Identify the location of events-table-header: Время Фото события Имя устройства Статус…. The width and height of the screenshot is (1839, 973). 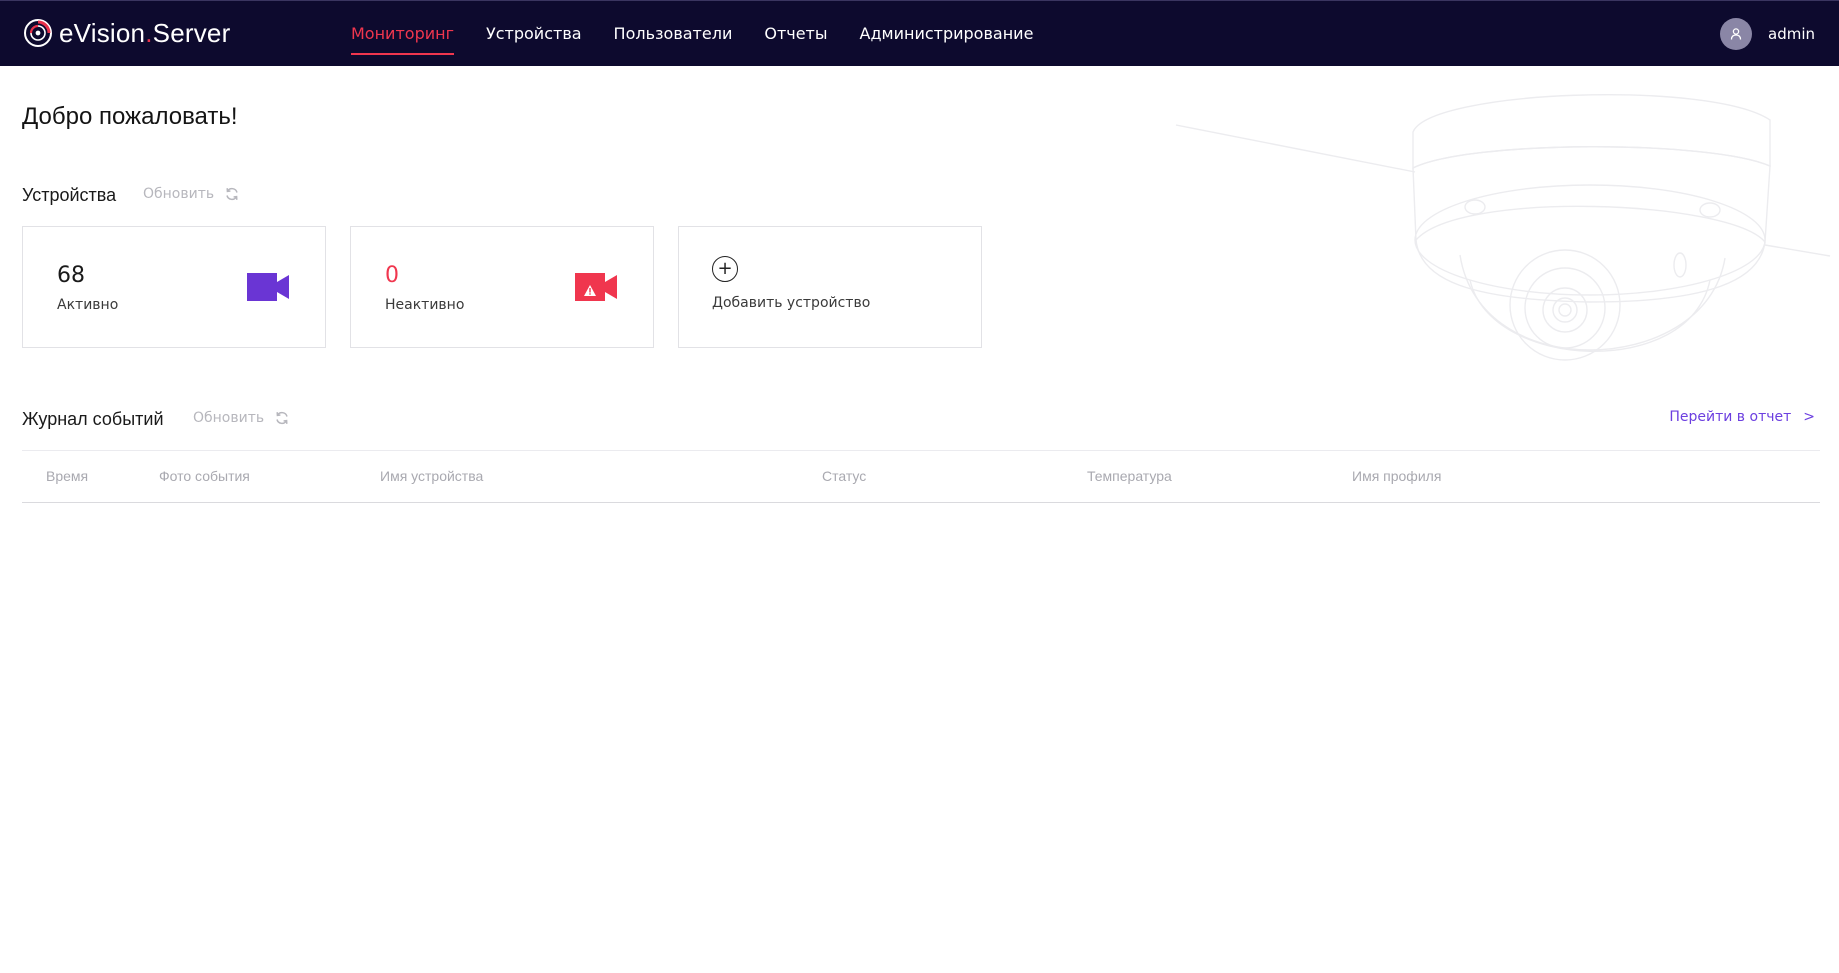
(921, 476).